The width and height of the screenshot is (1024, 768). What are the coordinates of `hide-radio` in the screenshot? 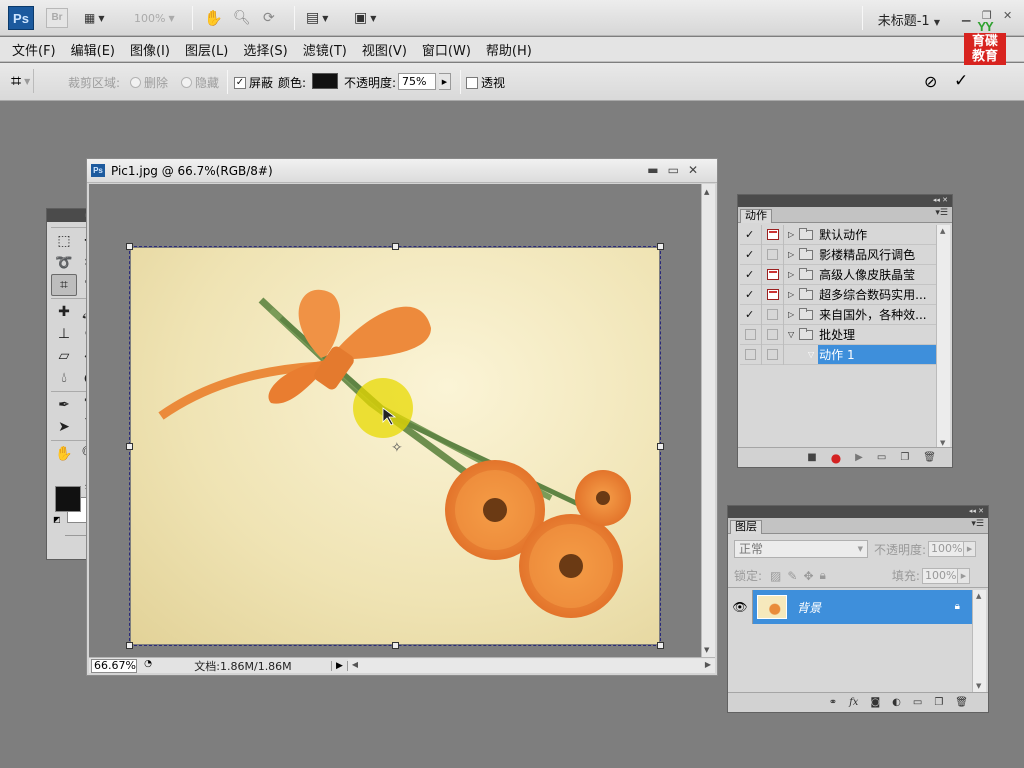 It's located at (186, 82).